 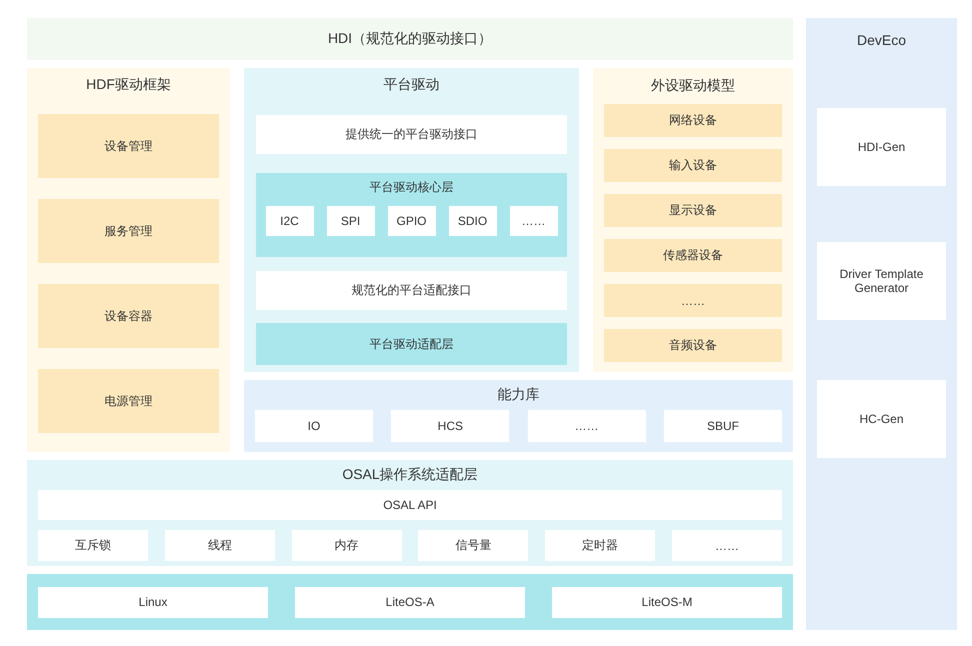 I want to click on bus-block: I2C, so click(x=290, y=221).